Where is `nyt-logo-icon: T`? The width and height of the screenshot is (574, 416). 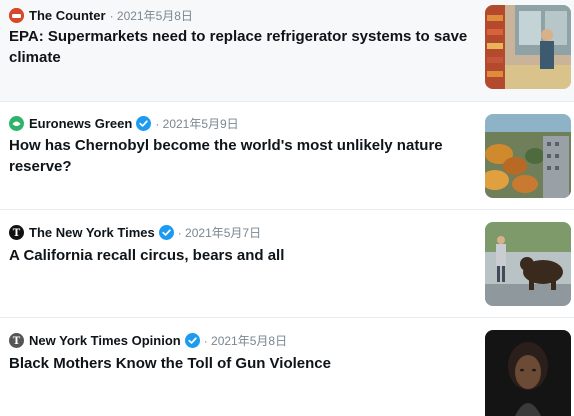
nyt-logo-icon: T is located at coordinates (16, 232).